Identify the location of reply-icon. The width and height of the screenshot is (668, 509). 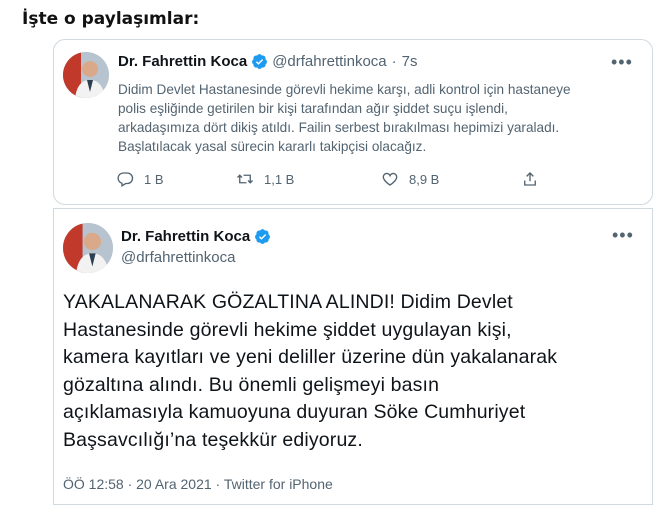
(125, 179).